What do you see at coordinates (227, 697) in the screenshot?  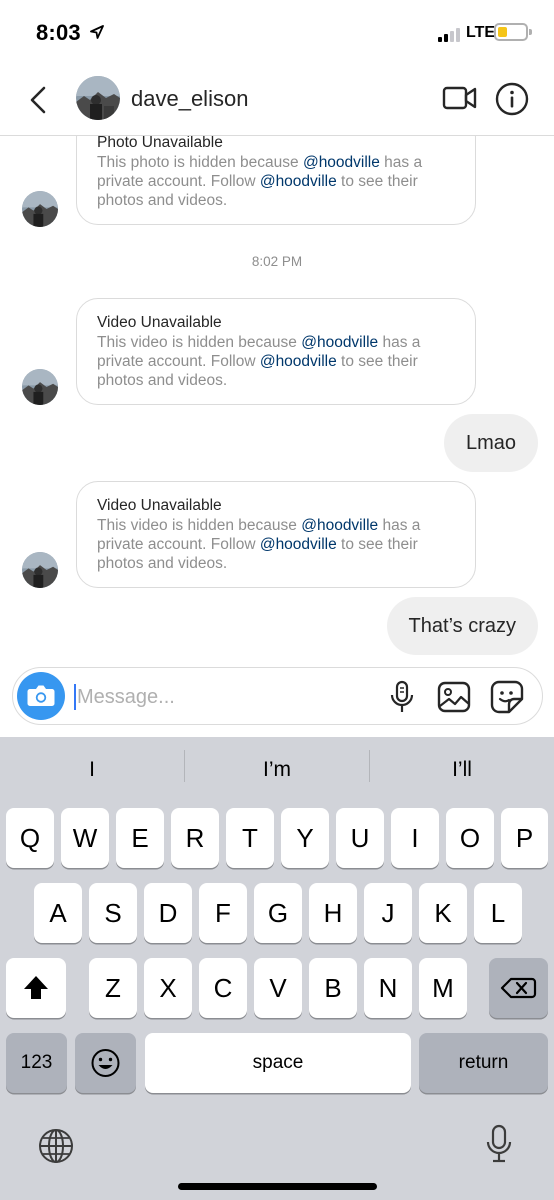 I see `message-input` at bounding box center [227, 697].